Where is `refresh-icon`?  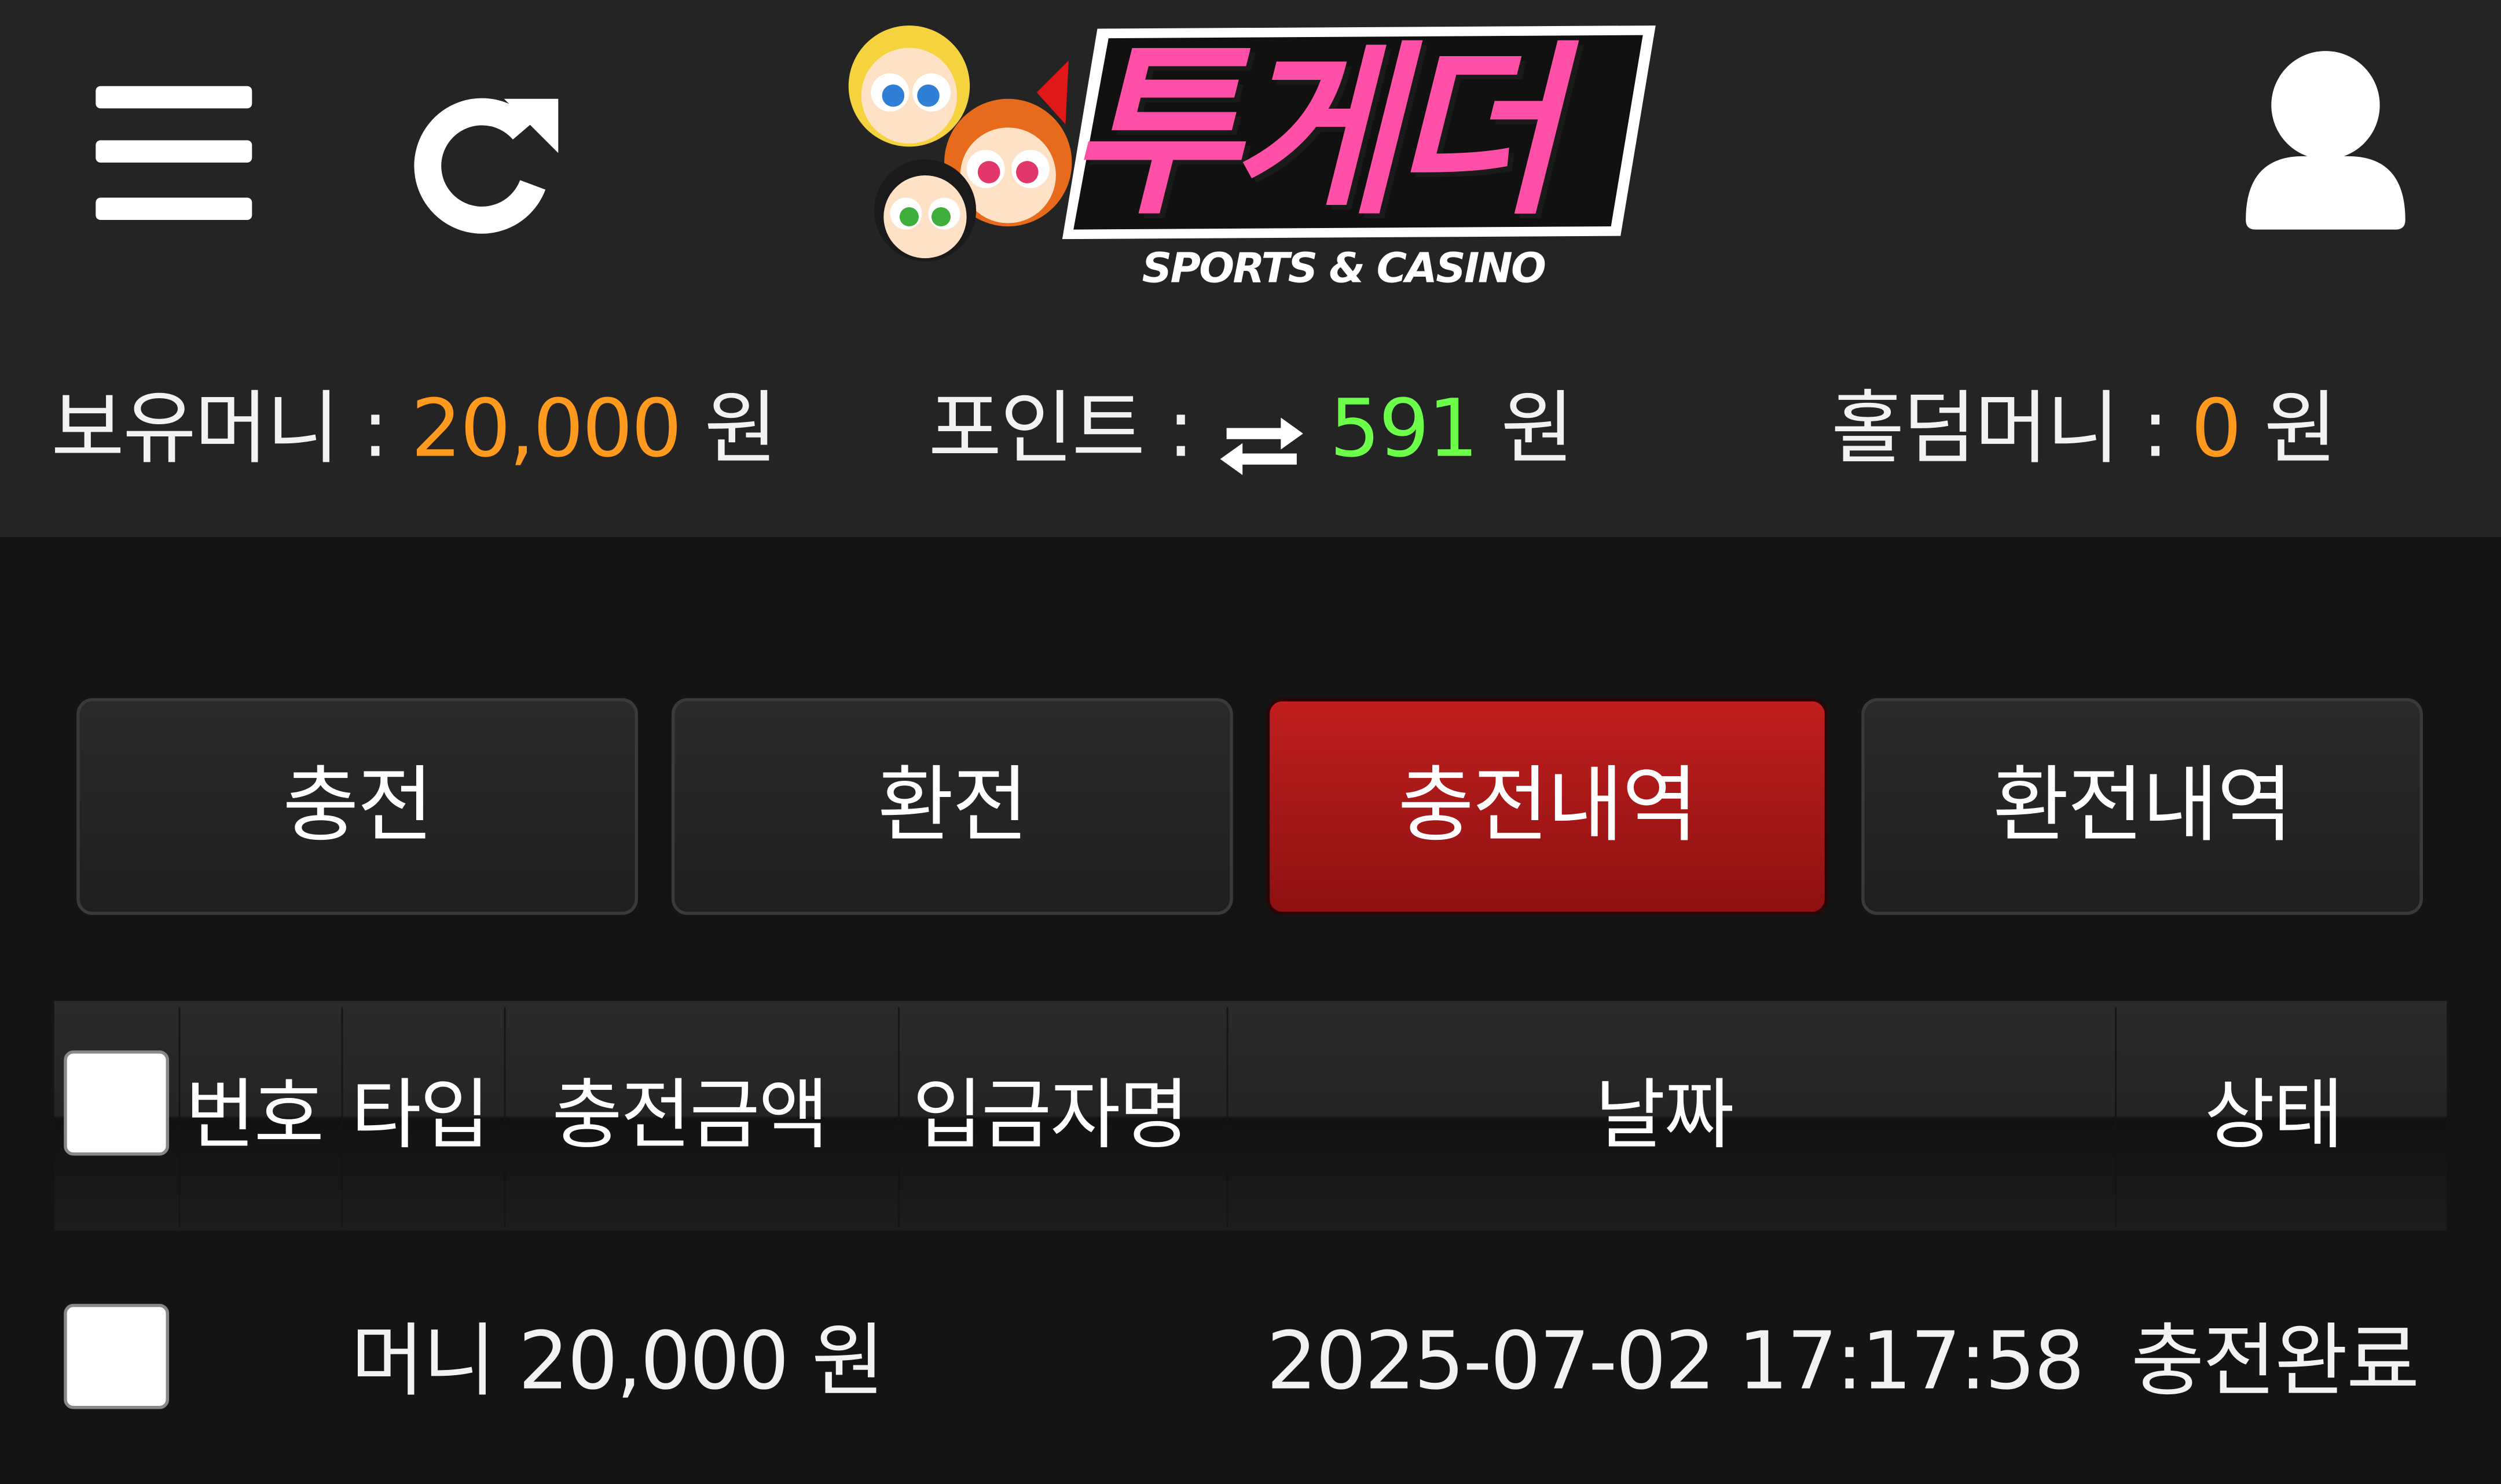
refresh-icon is located at coordinates (488, 163).